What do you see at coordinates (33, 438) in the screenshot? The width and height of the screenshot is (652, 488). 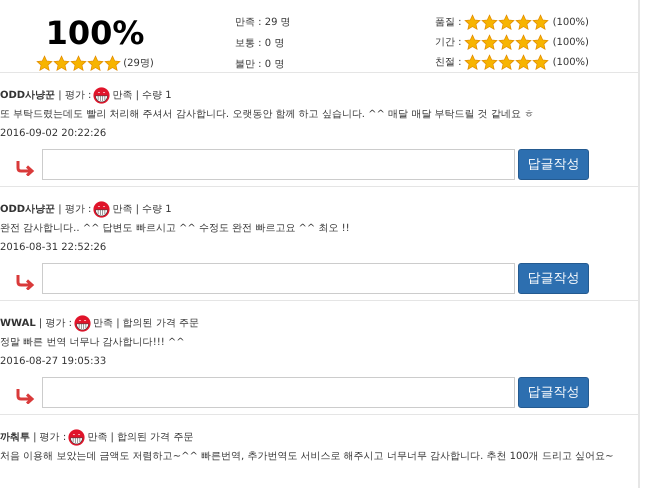 I see `review-author: 까춰투 | 평가 :` at bounding box center [33, 438].